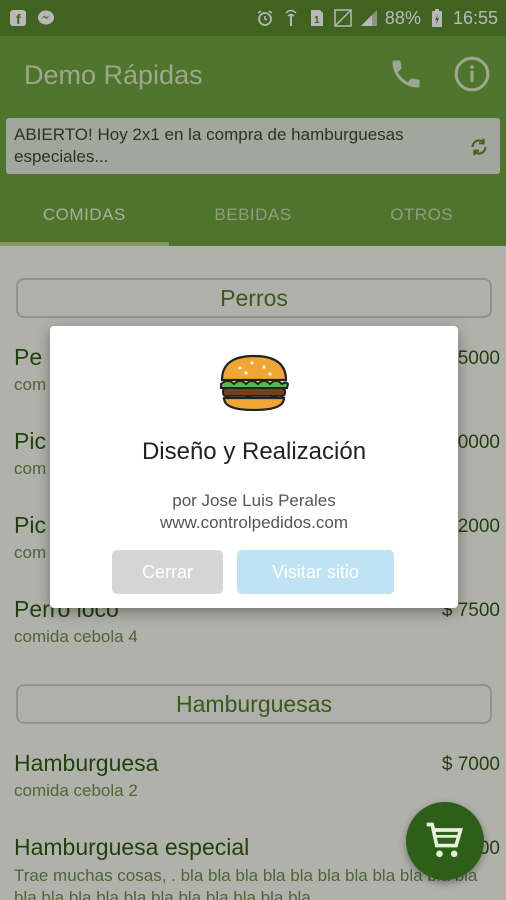 The height and width of the screenshot is (900, 506). I want to click on close-button: Cerrar, so click(167, 572).